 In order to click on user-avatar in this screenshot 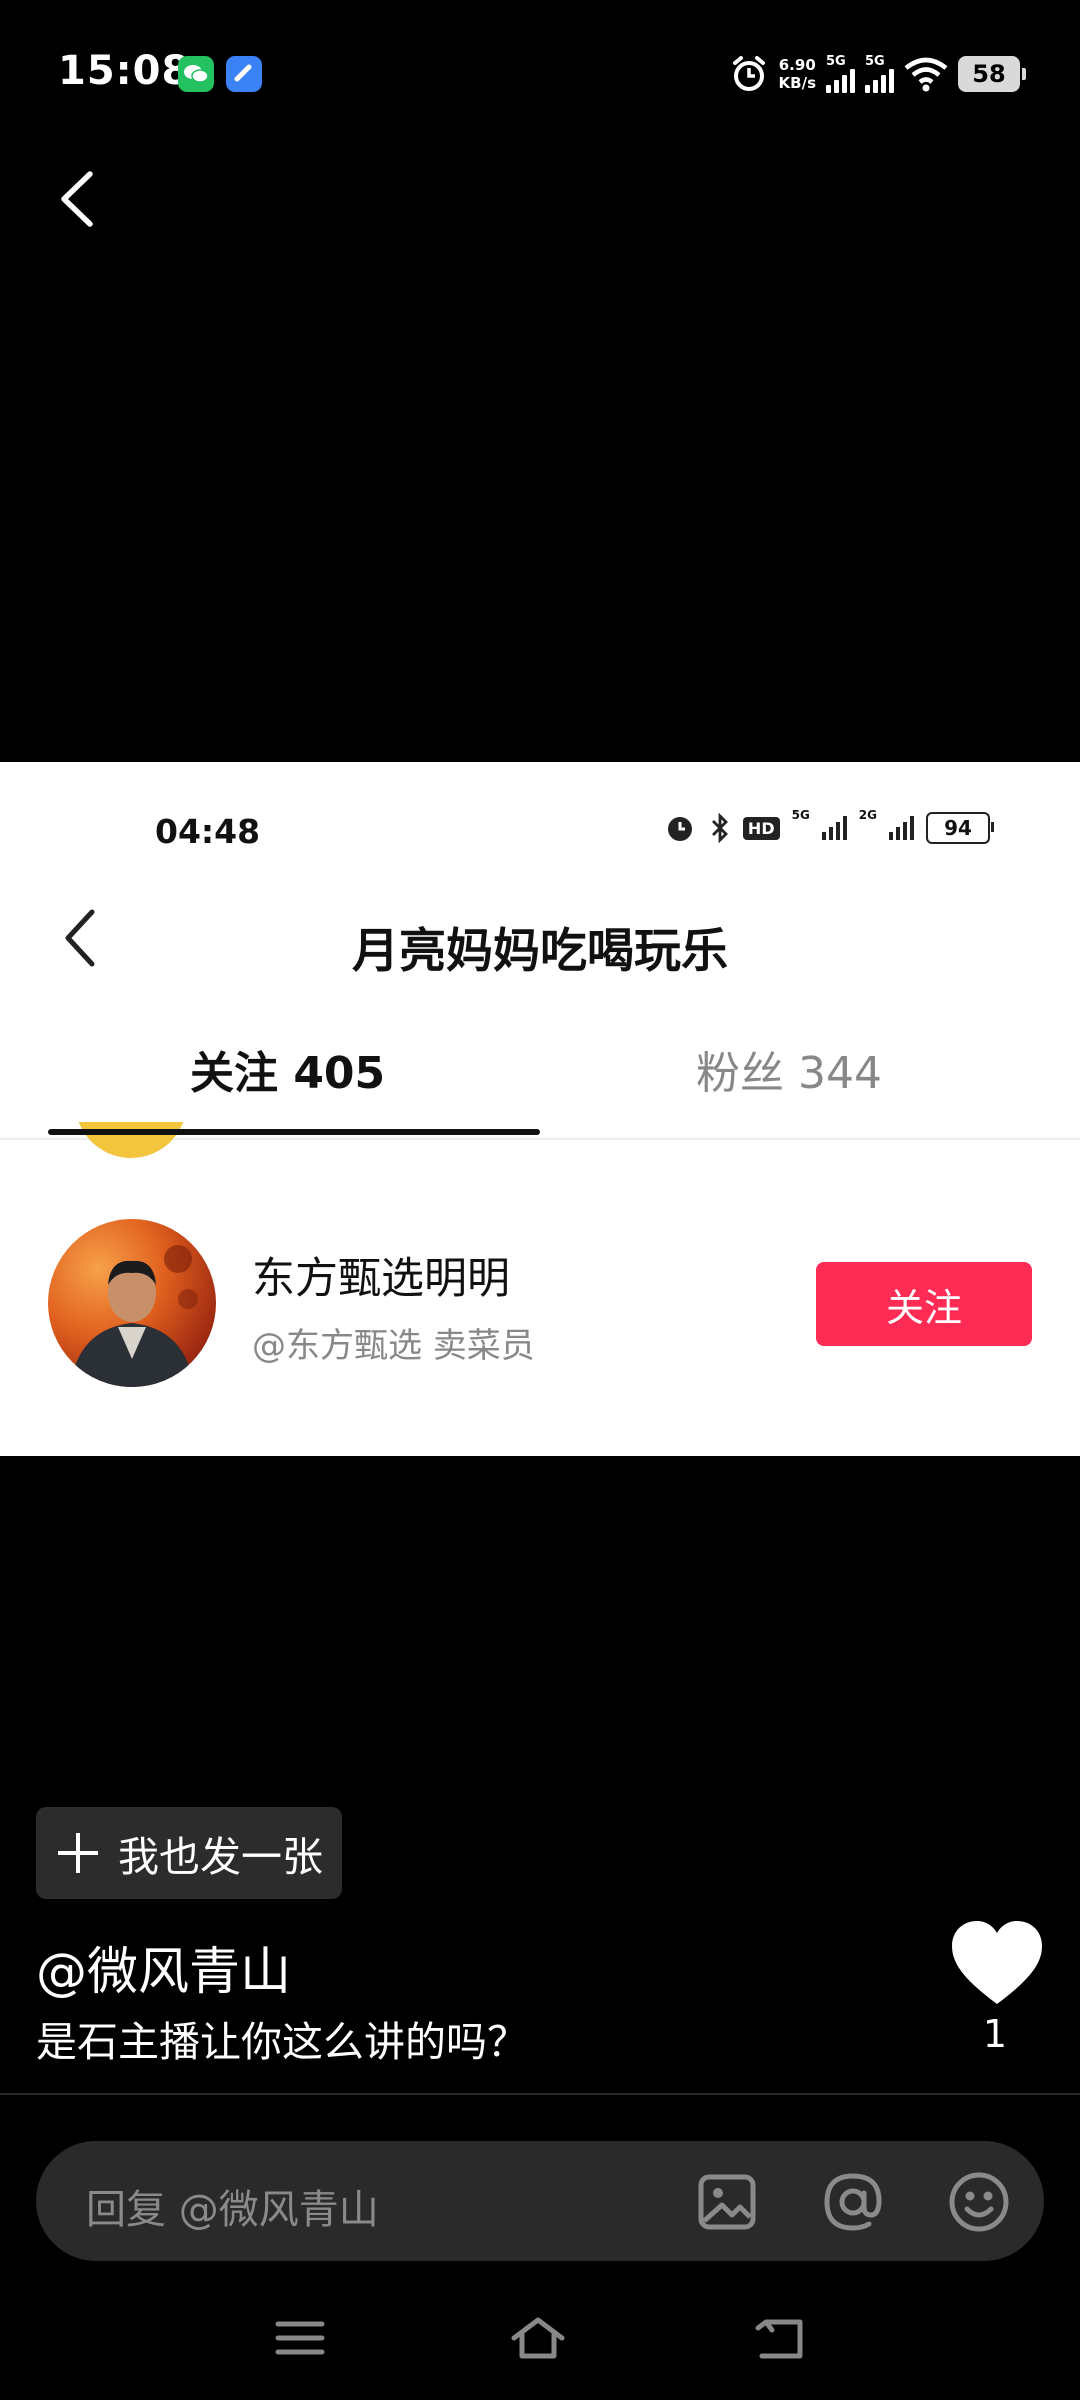, I will do `click(132, 1303)`.